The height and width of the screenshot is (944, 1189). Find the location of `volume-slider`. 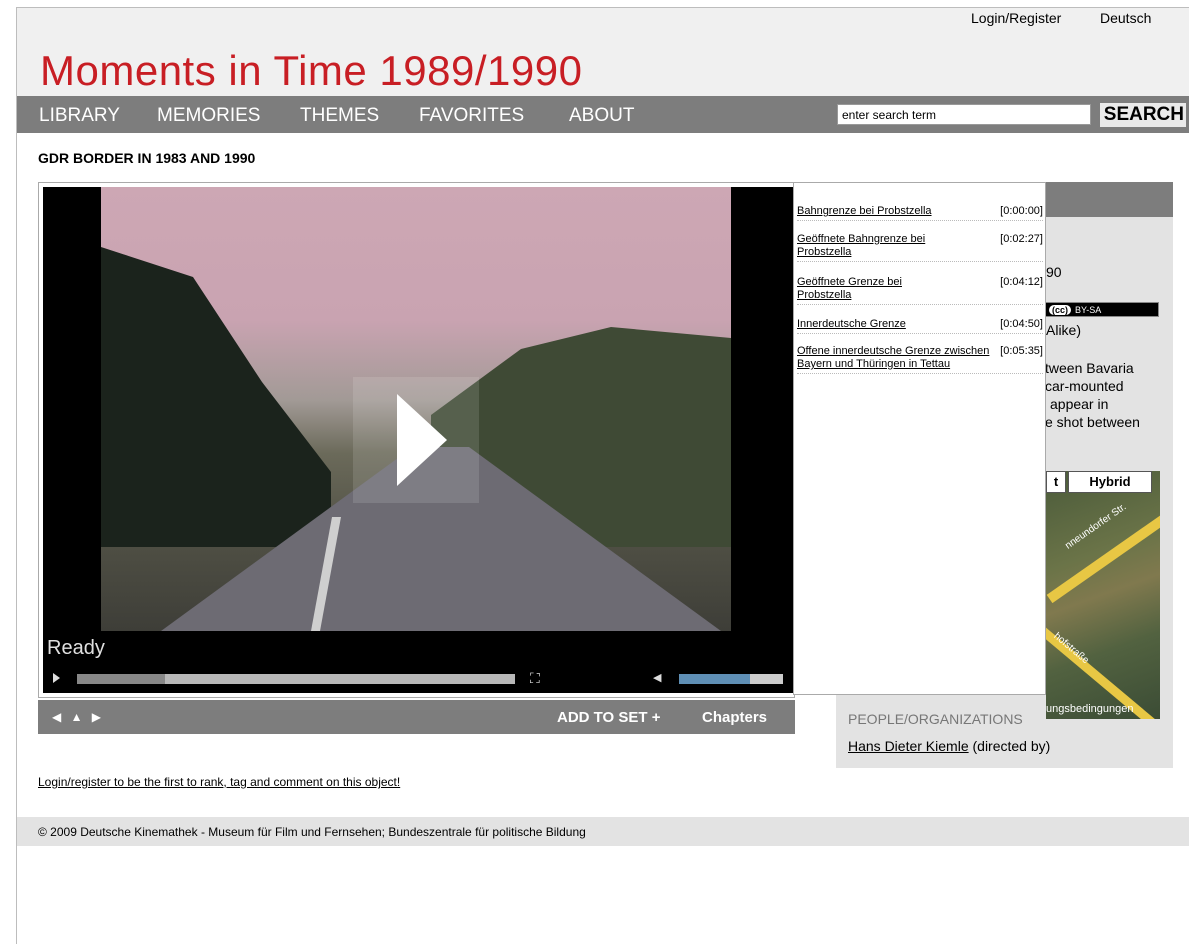

volume-slider is located at coordinates (731, 679).